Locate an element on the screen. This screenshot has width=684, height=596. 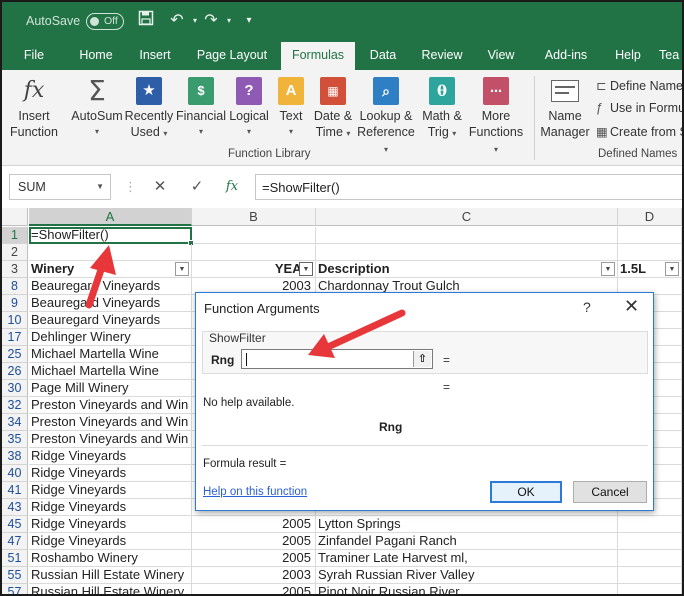
row-header: 10 is located at coordinates (15, 320).